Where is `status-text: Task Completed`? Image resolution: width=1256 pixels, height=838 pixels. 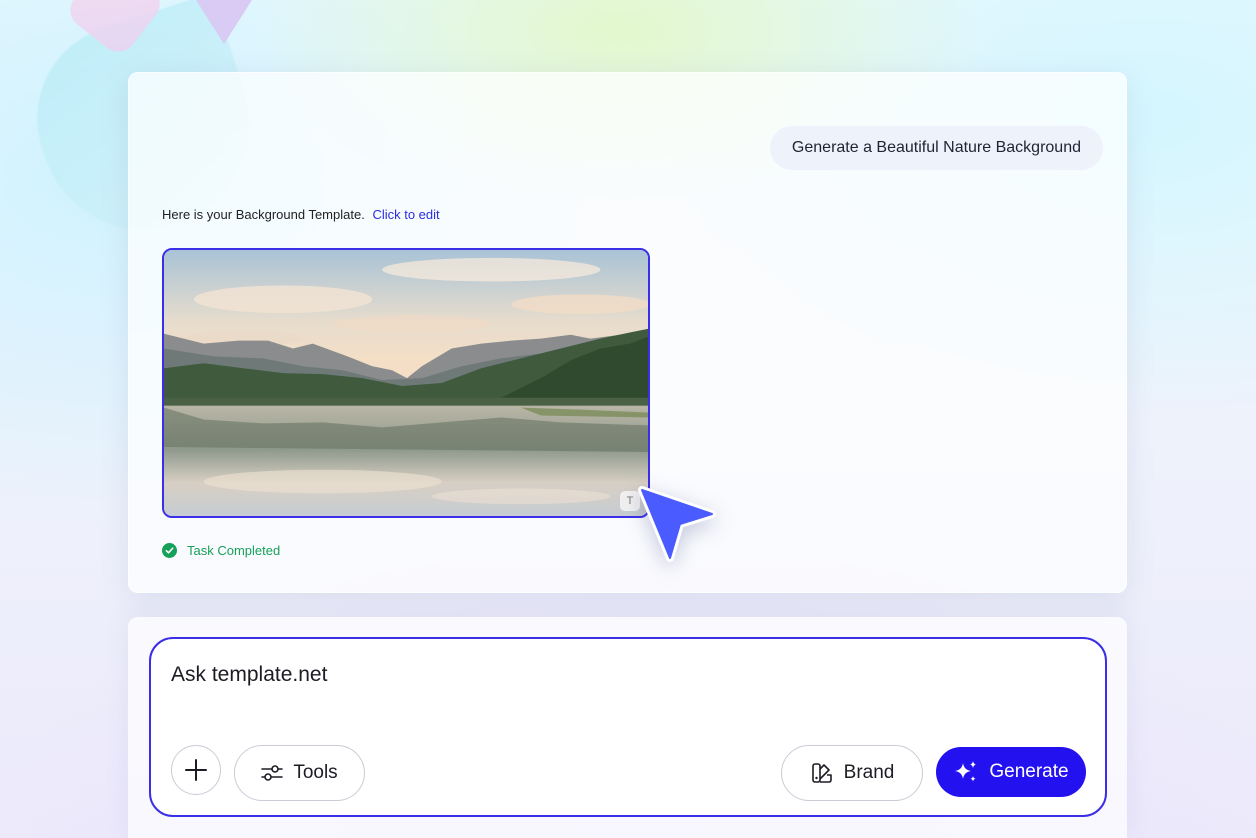
status-text: Task Completed is located at coordinates (234, 550).